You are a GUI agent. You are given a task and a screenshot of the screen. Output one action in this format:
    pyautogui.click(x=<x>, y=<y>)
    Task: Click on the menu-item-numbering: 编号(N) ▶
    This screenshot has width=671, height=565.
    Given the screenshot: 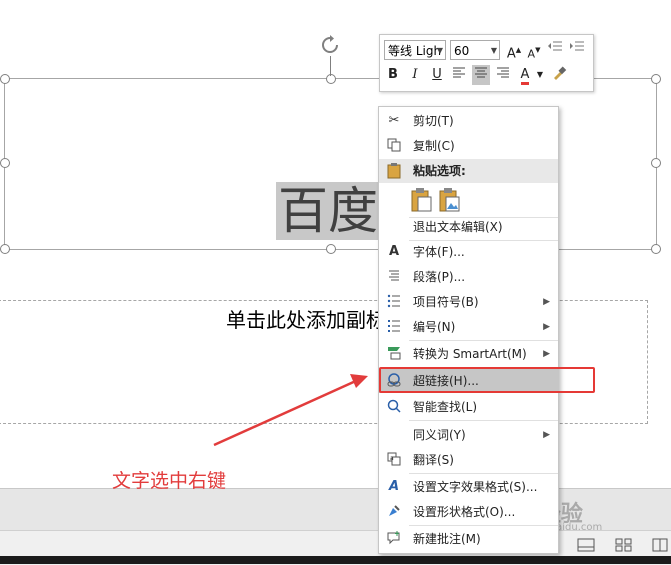 What is the action you would take?
    pyautogui.click(x=468, y=327)
    